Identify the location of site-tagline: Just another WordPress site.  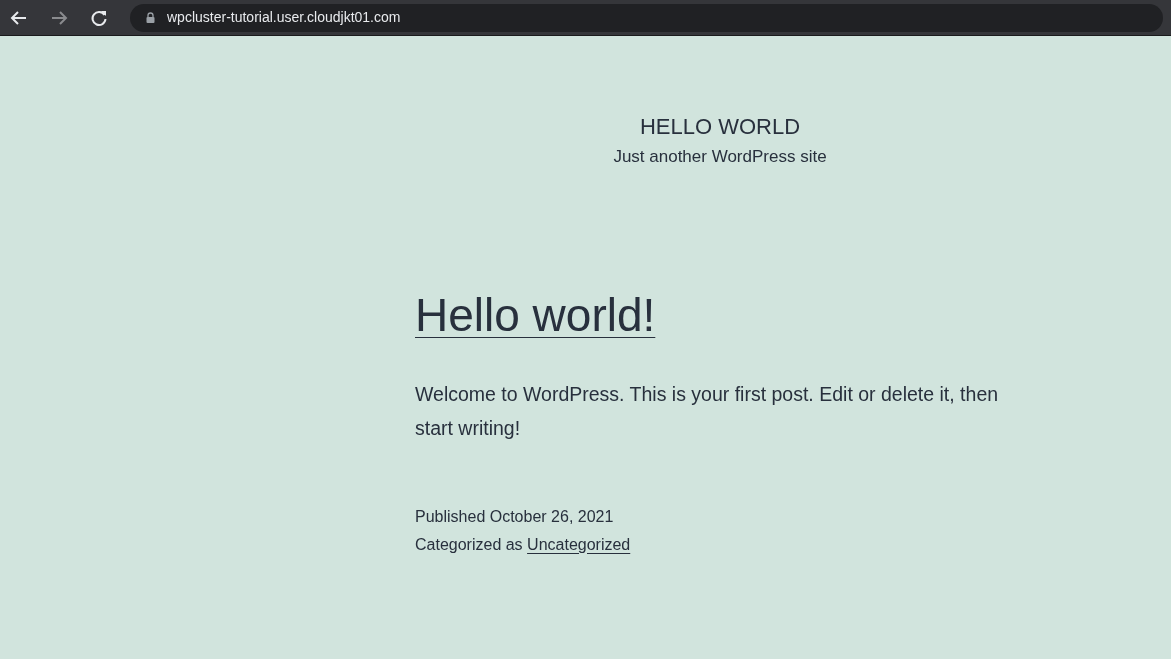
(720, 157).